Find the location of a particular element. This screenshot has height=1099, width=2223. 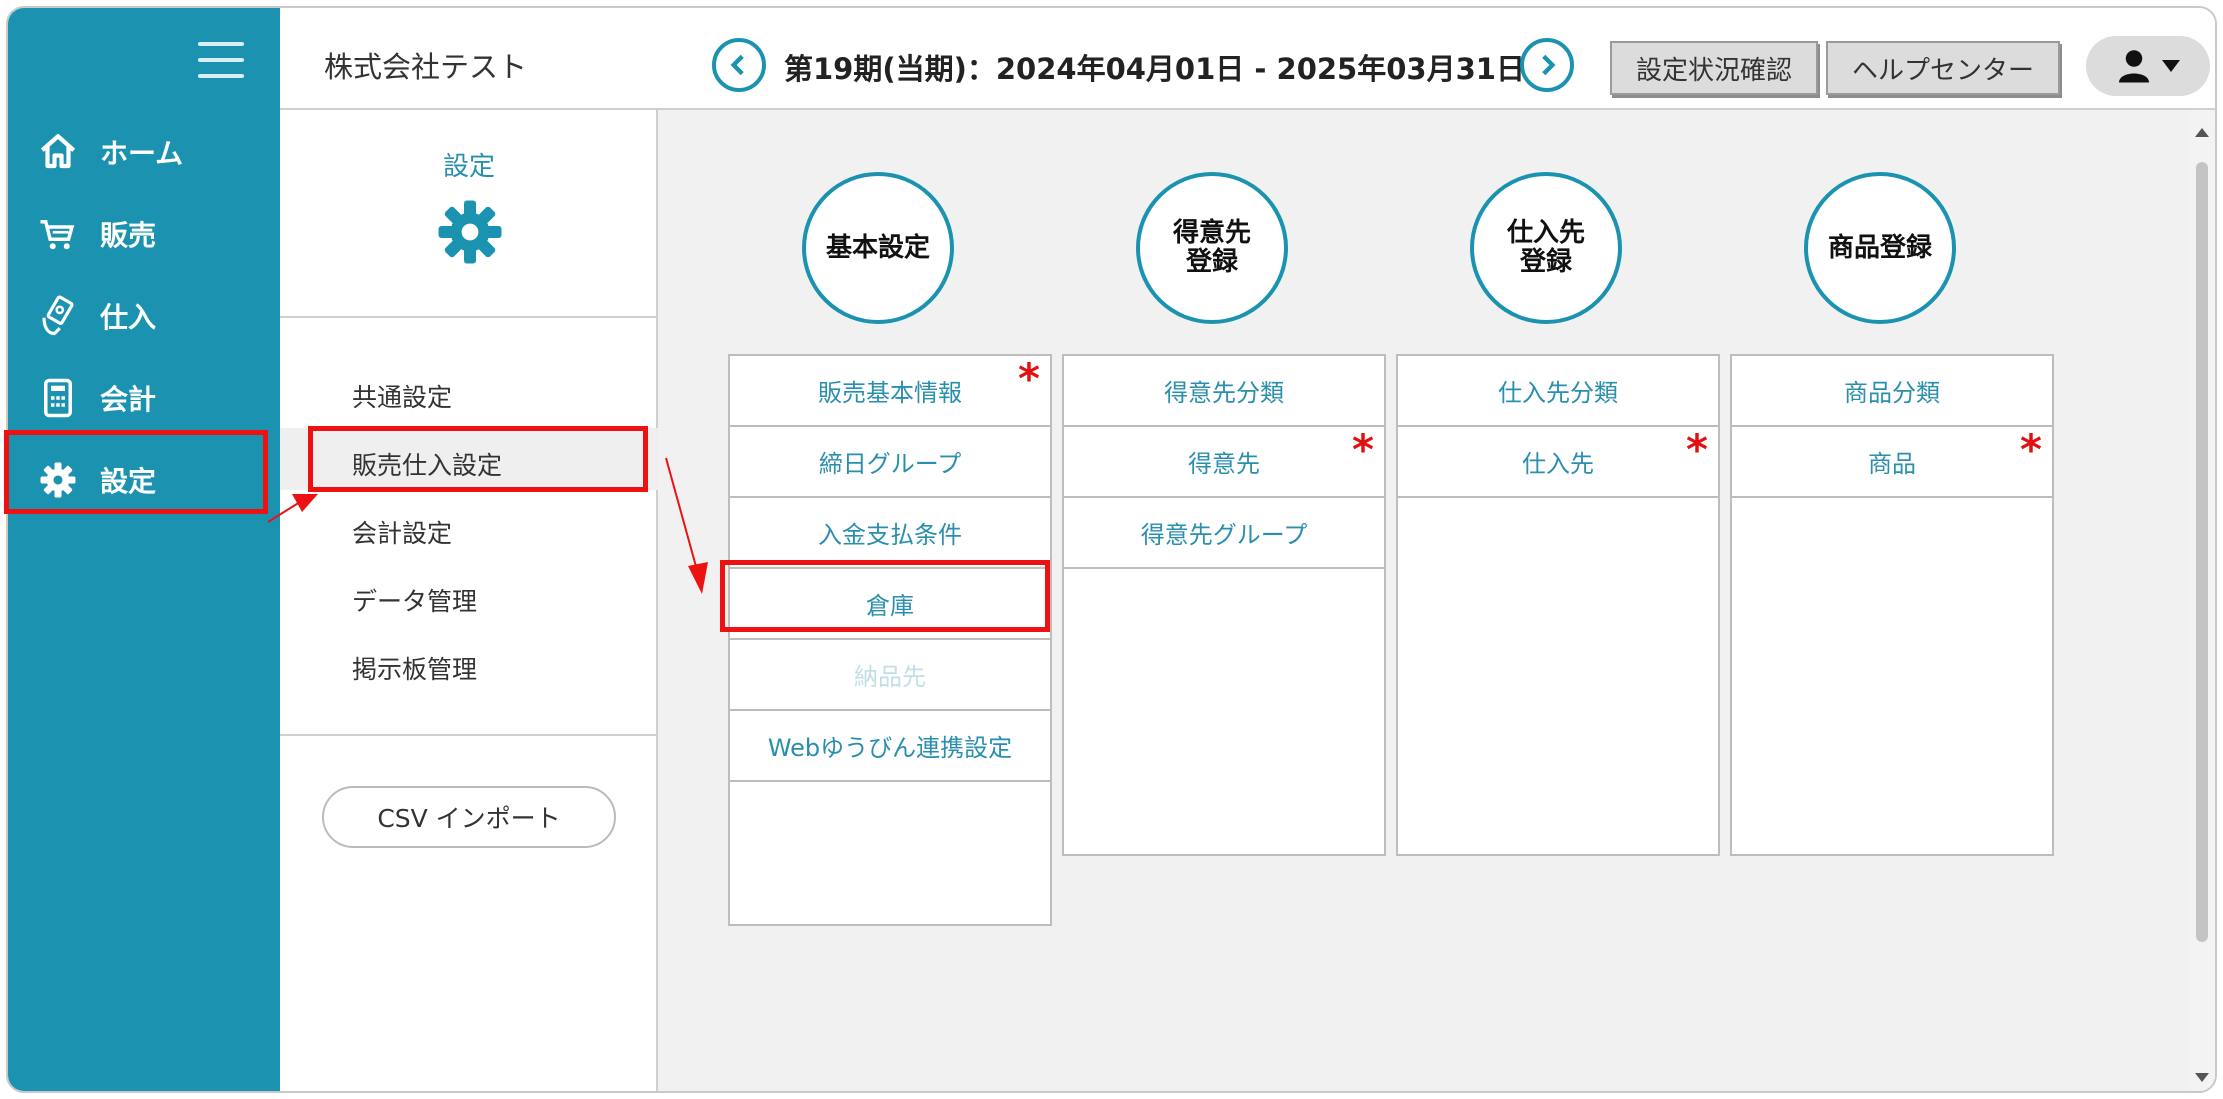

nav-item-sales: 販売 is located at coordinates (144, 234).